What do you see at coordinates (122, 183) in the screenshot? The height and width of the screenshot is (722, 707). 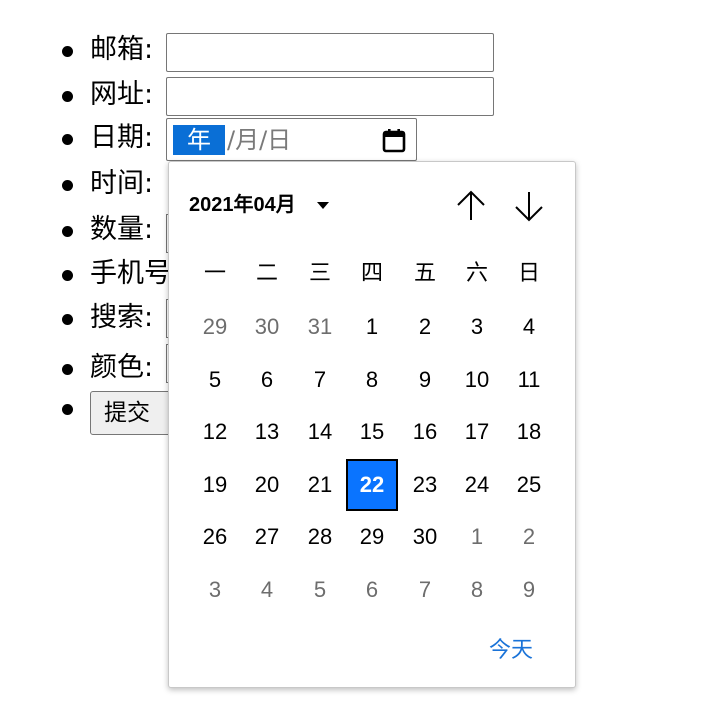 I see `time-label: 时间:` at bounding box center [122, 183].